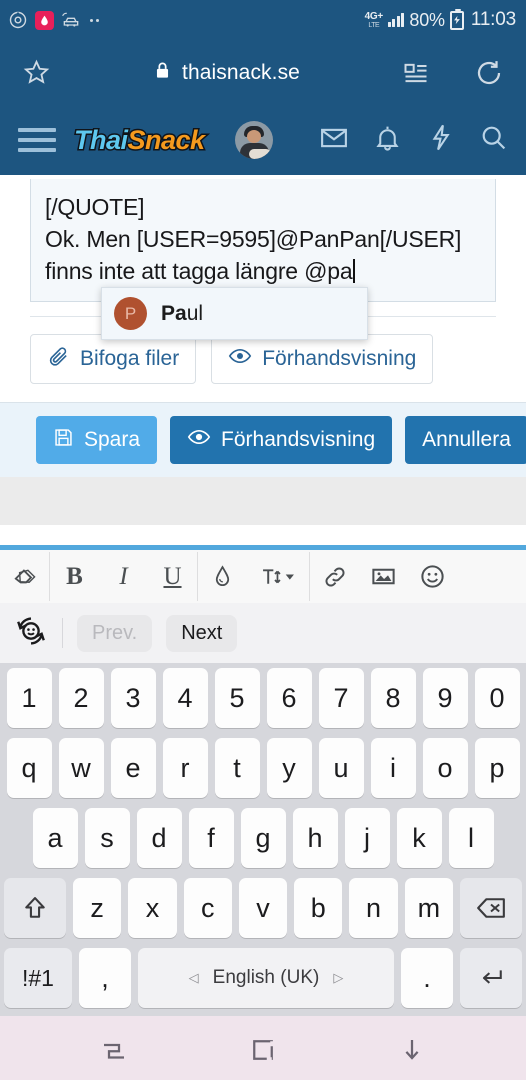  What do you see at coordinates (112, 439) in the screenshot?
I see `save-label: Spara` at bounding box center [112, 439].